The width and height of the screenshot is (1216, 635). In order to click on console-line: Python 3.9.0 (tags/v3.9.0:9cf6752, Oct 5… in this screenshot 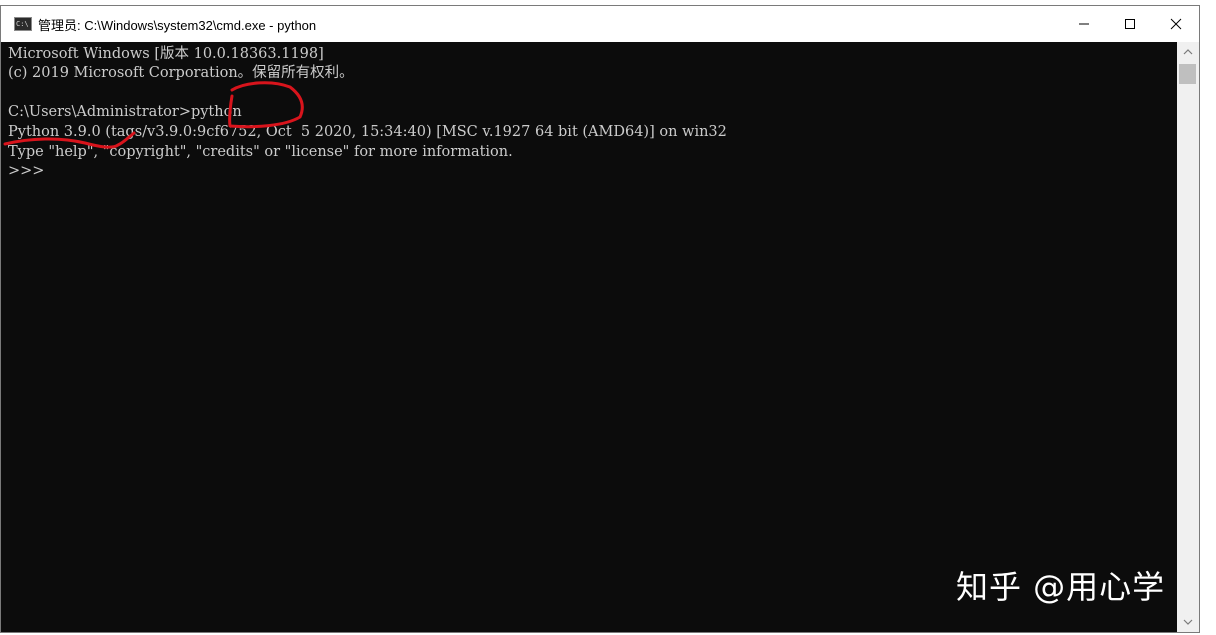, I will do `click(367, 132)`.